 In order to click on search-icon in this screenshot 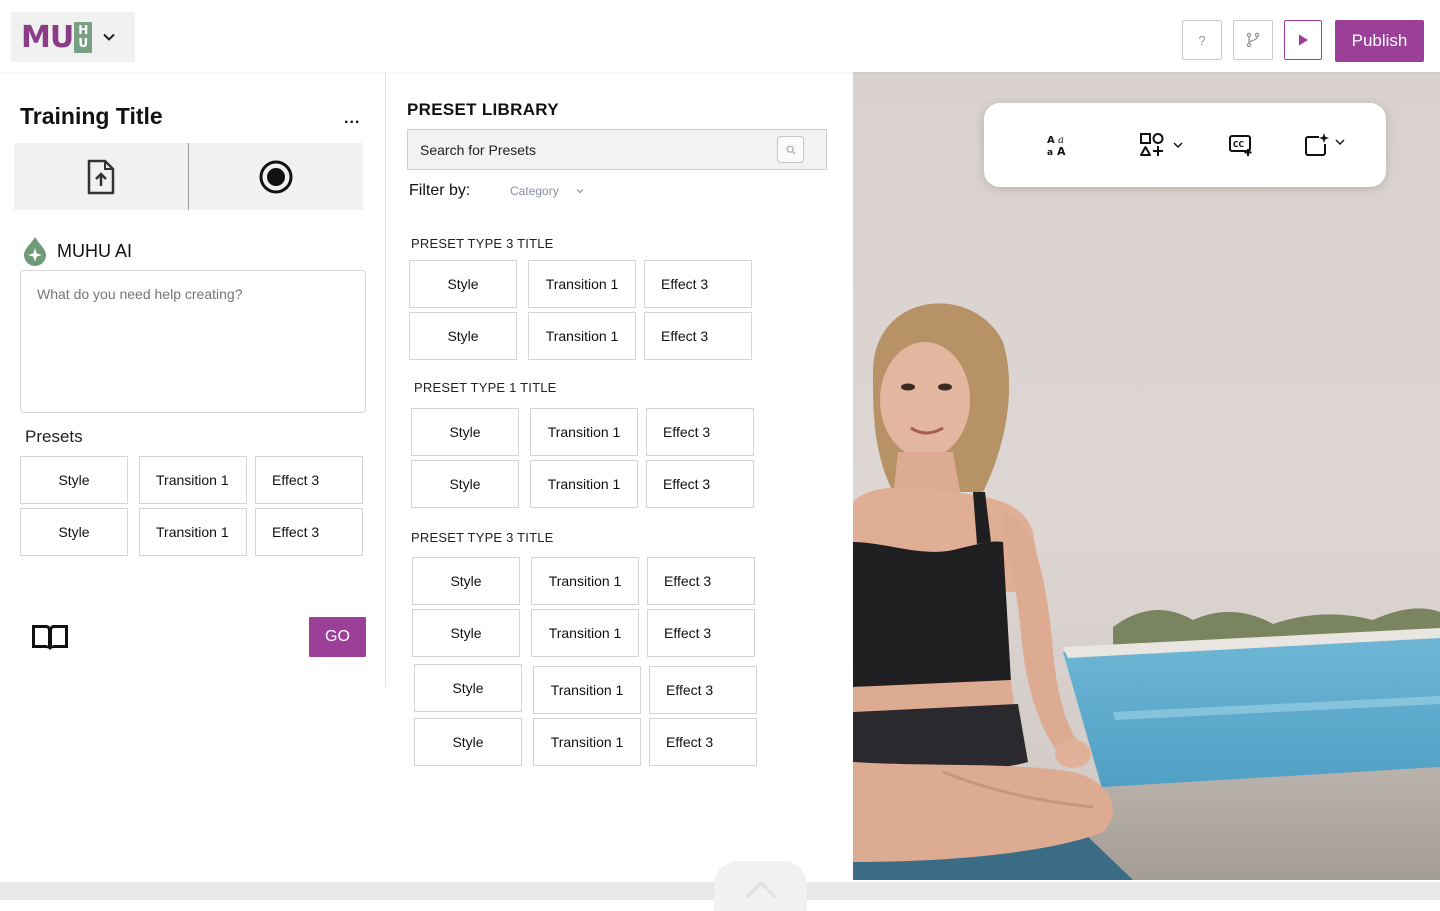, I will do `click(790, 149)`.